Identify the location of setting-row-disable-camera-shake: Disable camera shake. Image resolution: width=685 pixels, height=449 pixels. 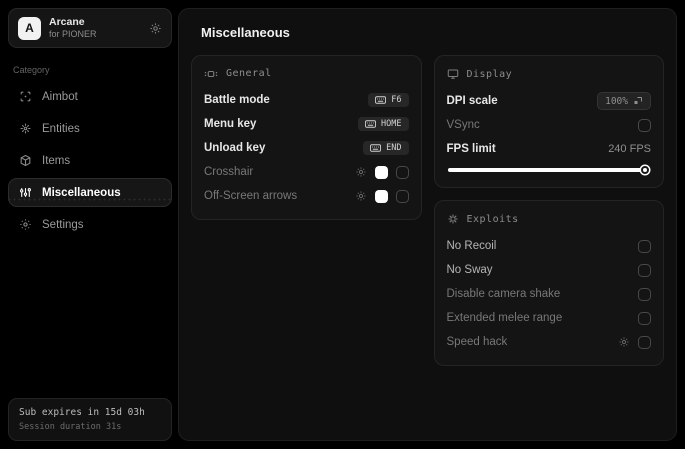
(548, 294).